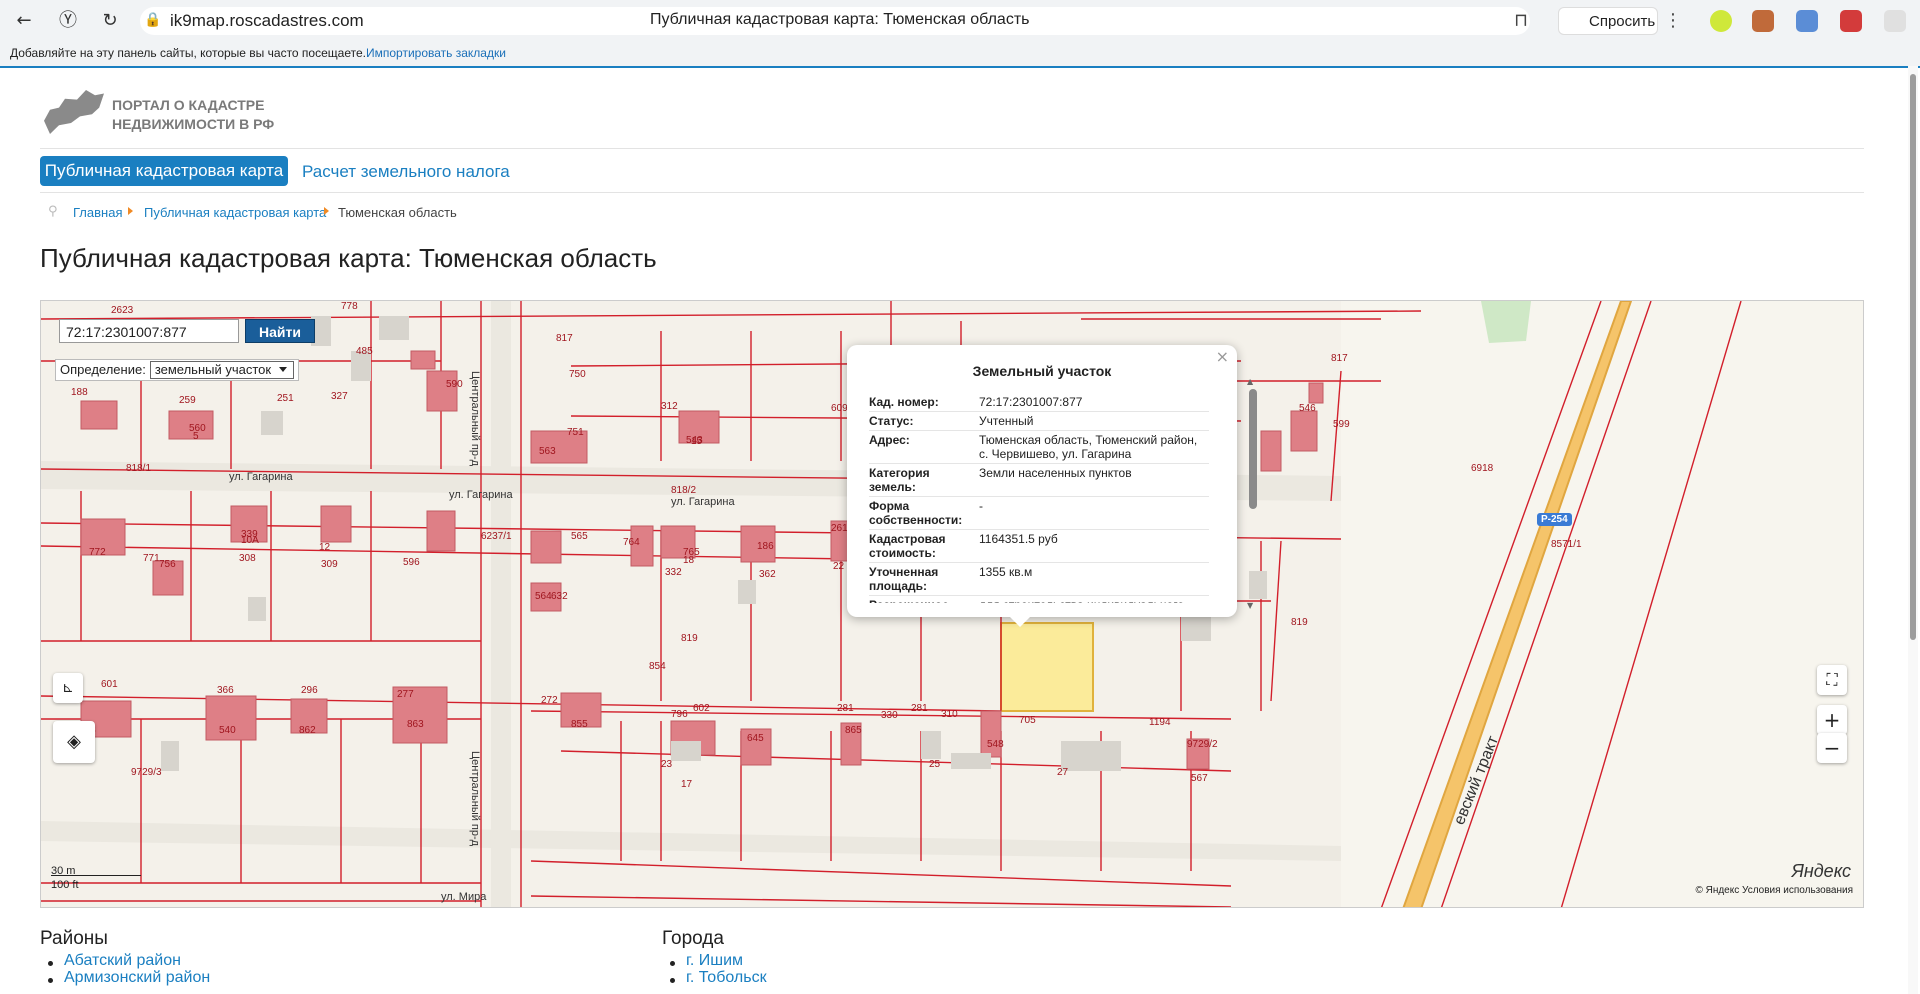 The image size is (1920, 994). Describe the element at coordinates (475, 799) in the screenshot. I see `street-label: Центральный пр-д` at that location.